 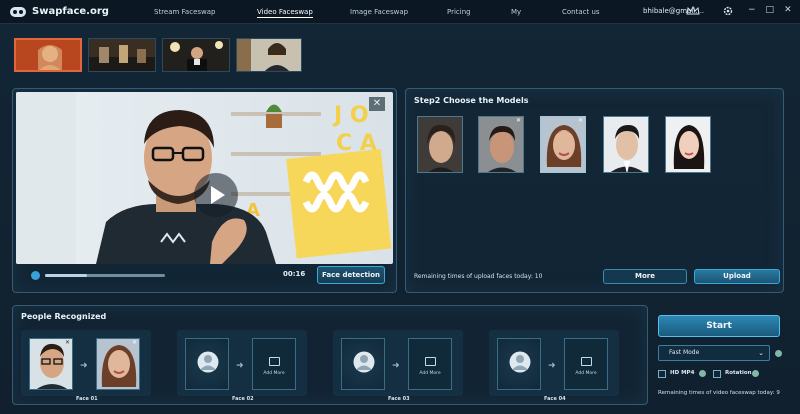 I want to click on model-option-2: ✕, so click(x=501, y=144).